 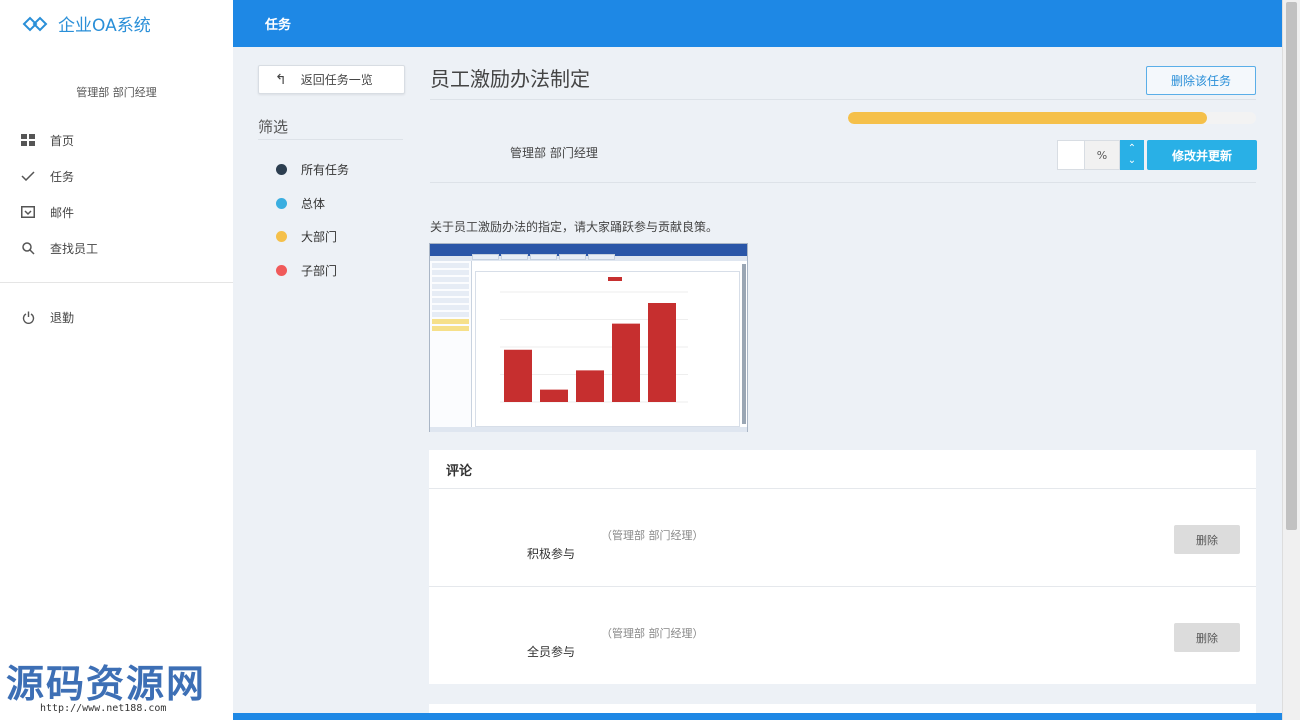 What do you see at coordinates (842, 469) in the screenshot?
I see `comments-title: 评论` at bounding box center [842, 469].